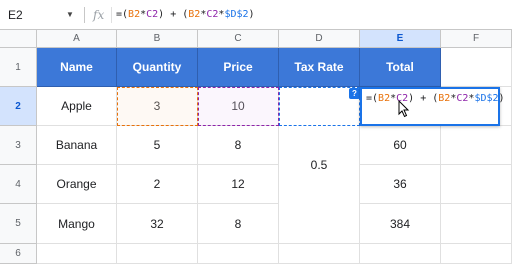 The image size is (512, 264). I want to click on formula-input: =(B2*C2) + (B2*C2*$D$2), so click(185, 15).